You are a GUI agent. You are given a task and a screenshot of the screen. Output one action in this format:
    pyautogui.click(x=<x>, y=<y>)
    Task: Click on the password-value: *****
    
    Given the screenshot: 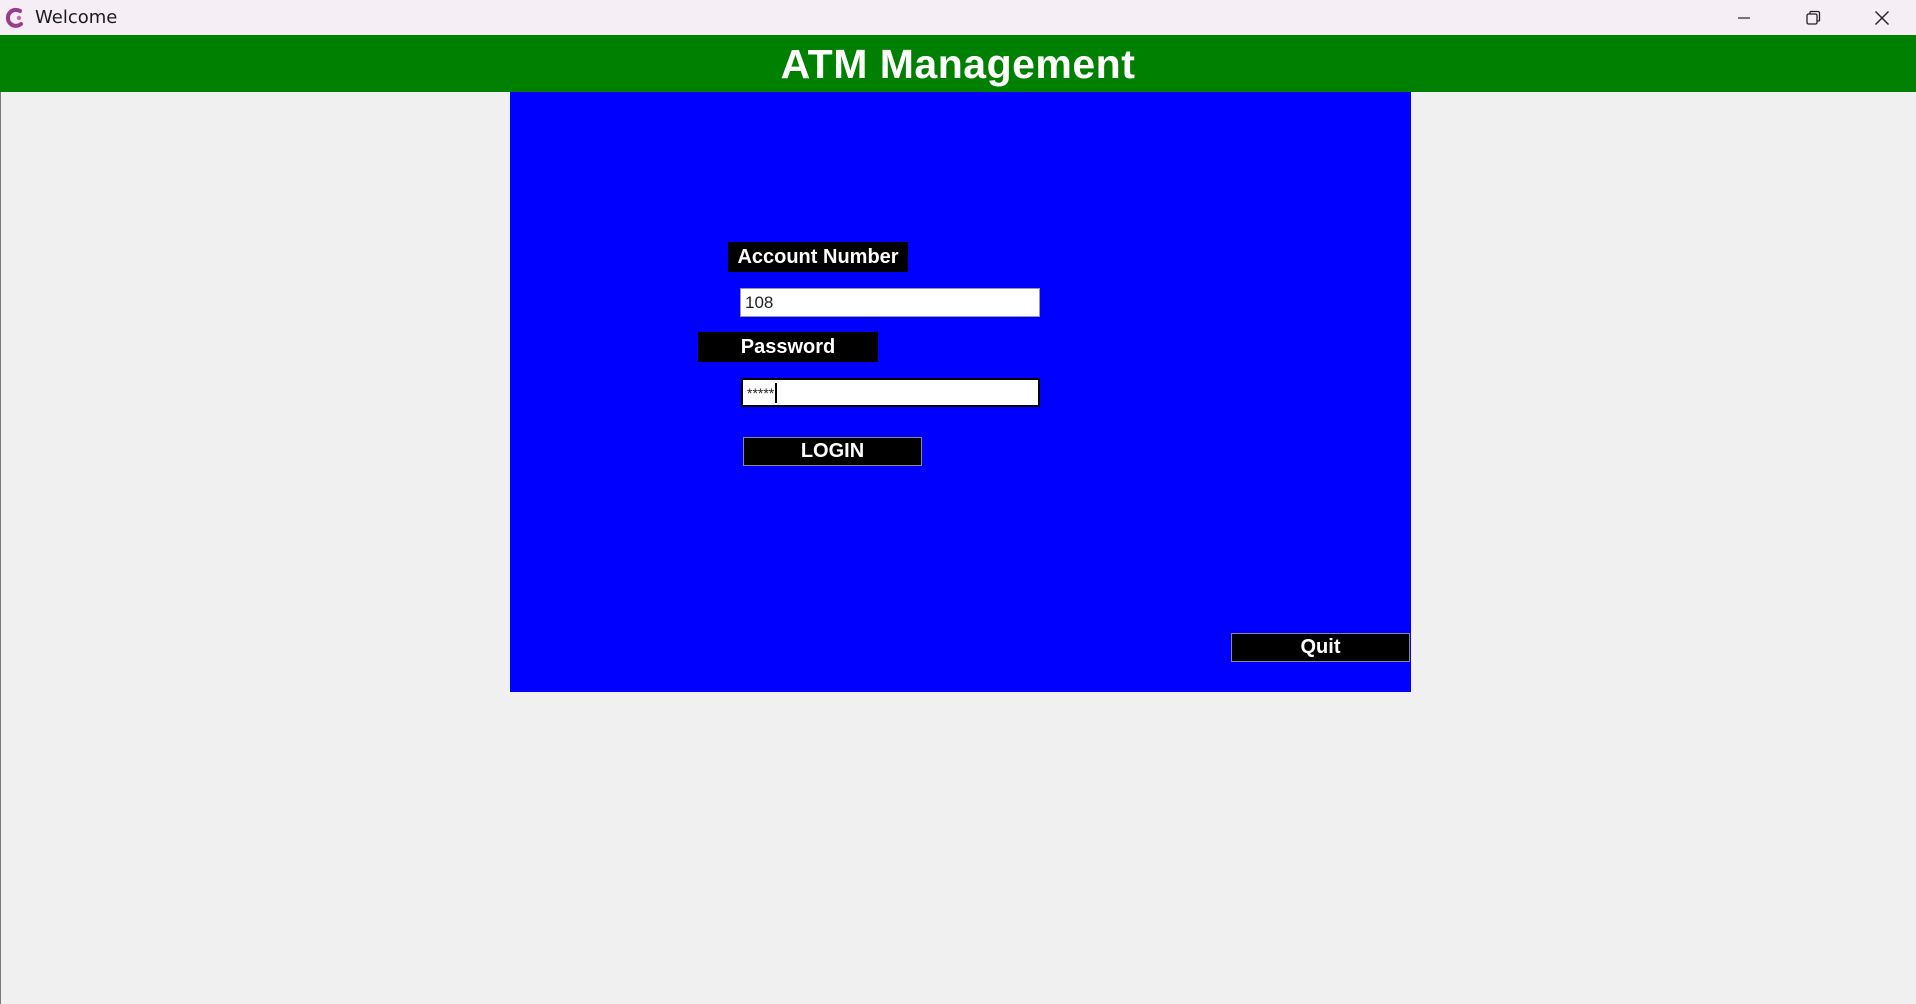 What is the action you would take?
    pyautogui.click(x=761, y=392)
    